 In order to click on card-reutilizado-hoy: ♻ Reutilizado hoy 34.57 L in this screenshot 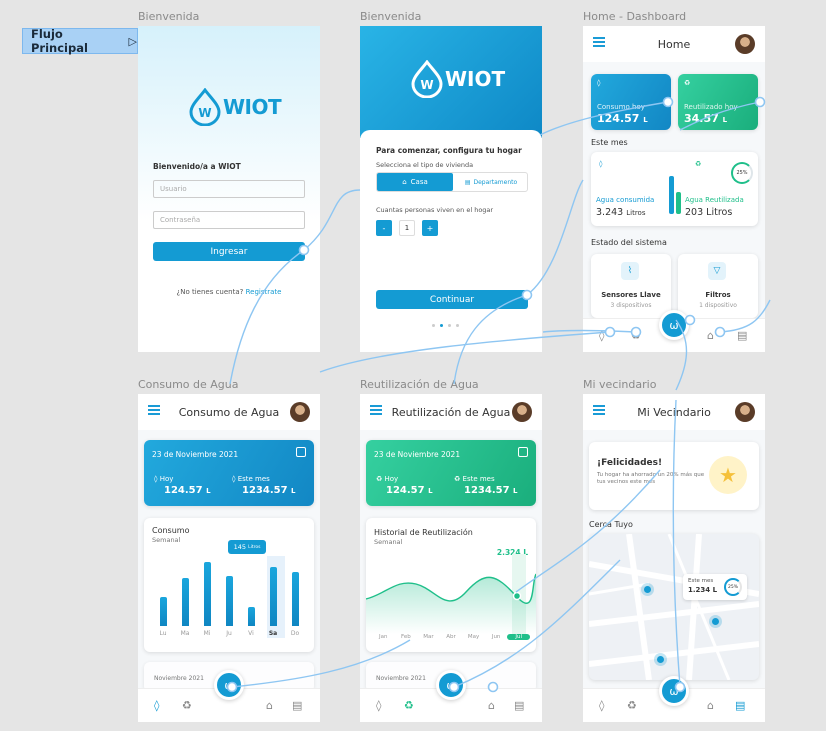, I will do `click(718, 102)`.